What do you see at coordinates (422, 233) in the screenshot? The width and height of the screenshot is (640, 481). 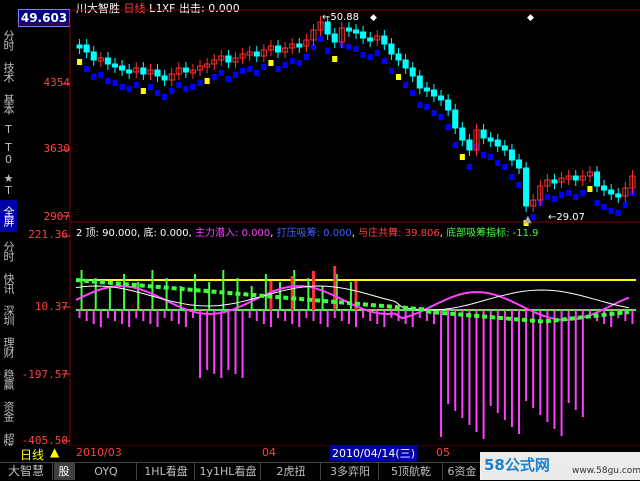 I see `ind-dance-value: 39.806` at bounding box center [422, 233].